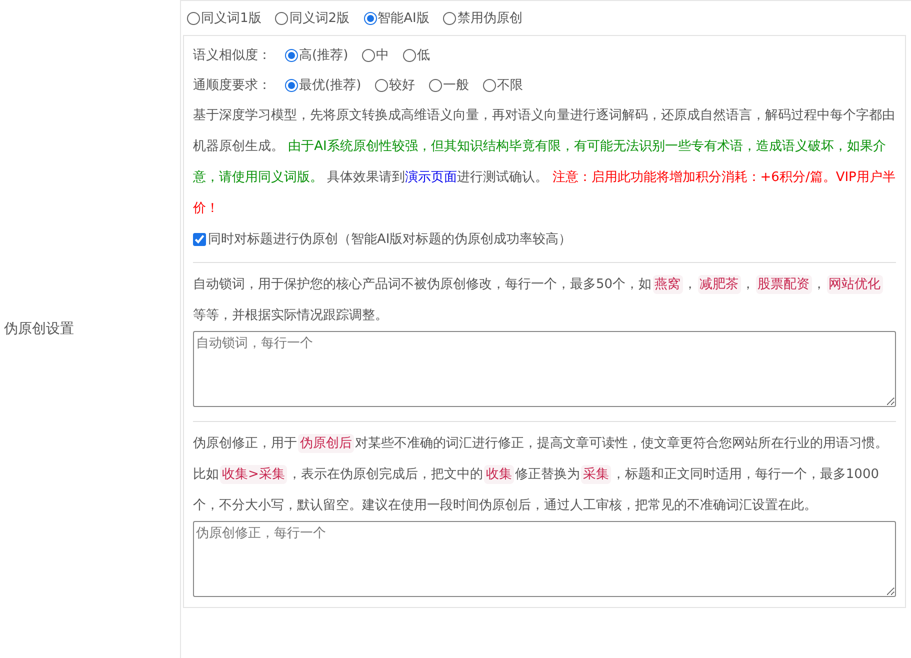 The width and height of the screenshot is (911, 658). Describe the element at coordinates (544, 369) in the screenshot. I see `lock-words-field: 自动锁词，每行一个` at that location.